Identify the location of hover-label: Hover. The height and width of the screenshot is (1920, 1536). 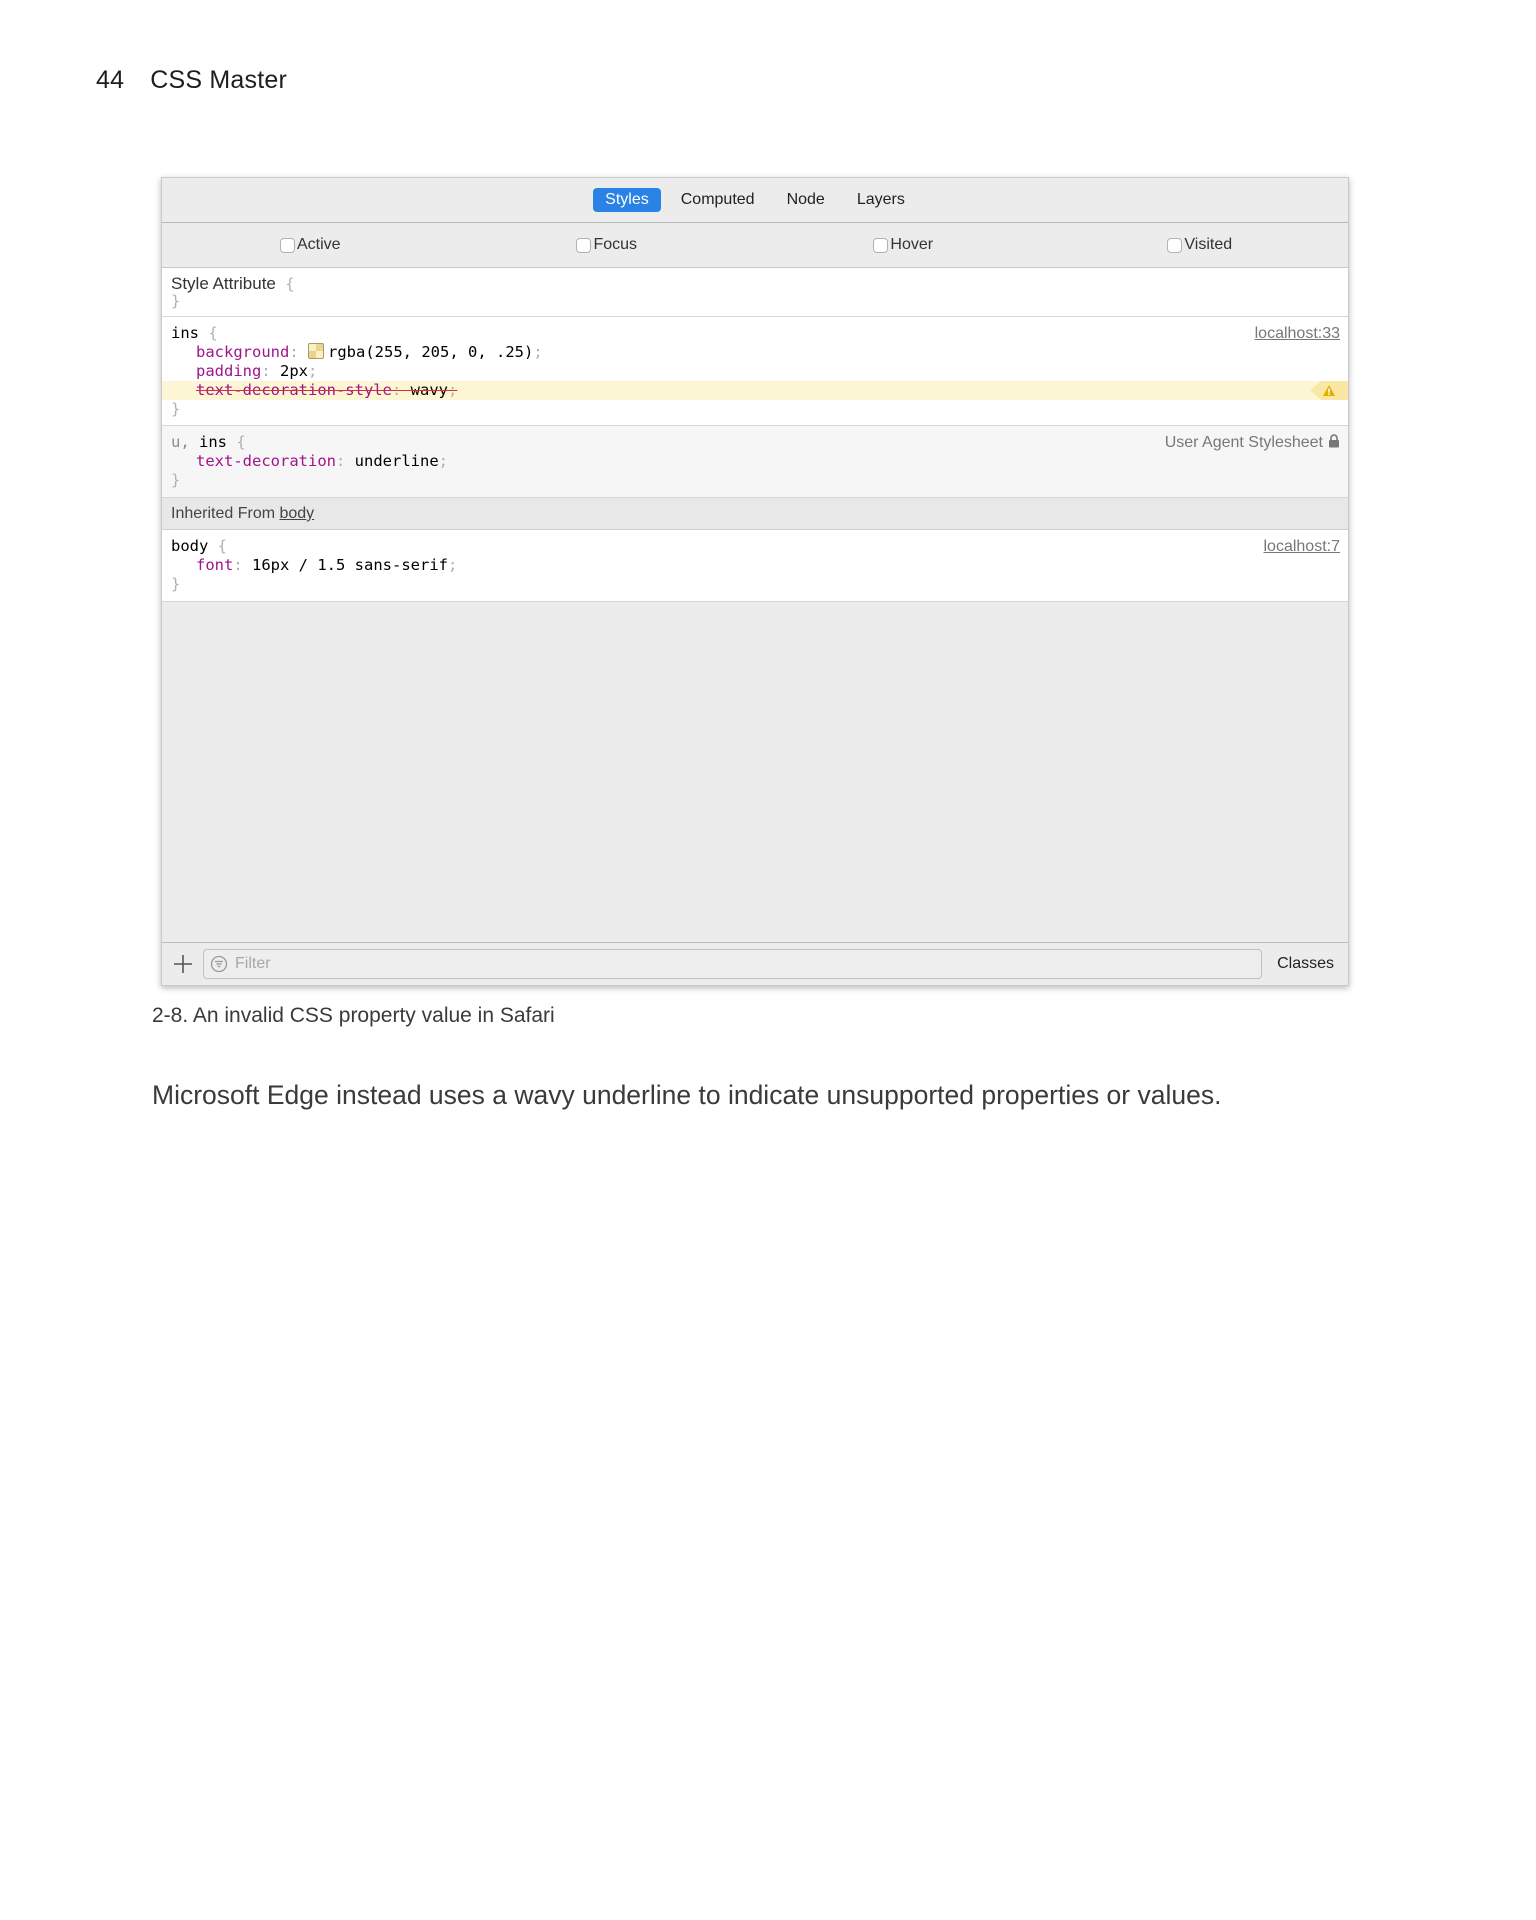
(912, 244).